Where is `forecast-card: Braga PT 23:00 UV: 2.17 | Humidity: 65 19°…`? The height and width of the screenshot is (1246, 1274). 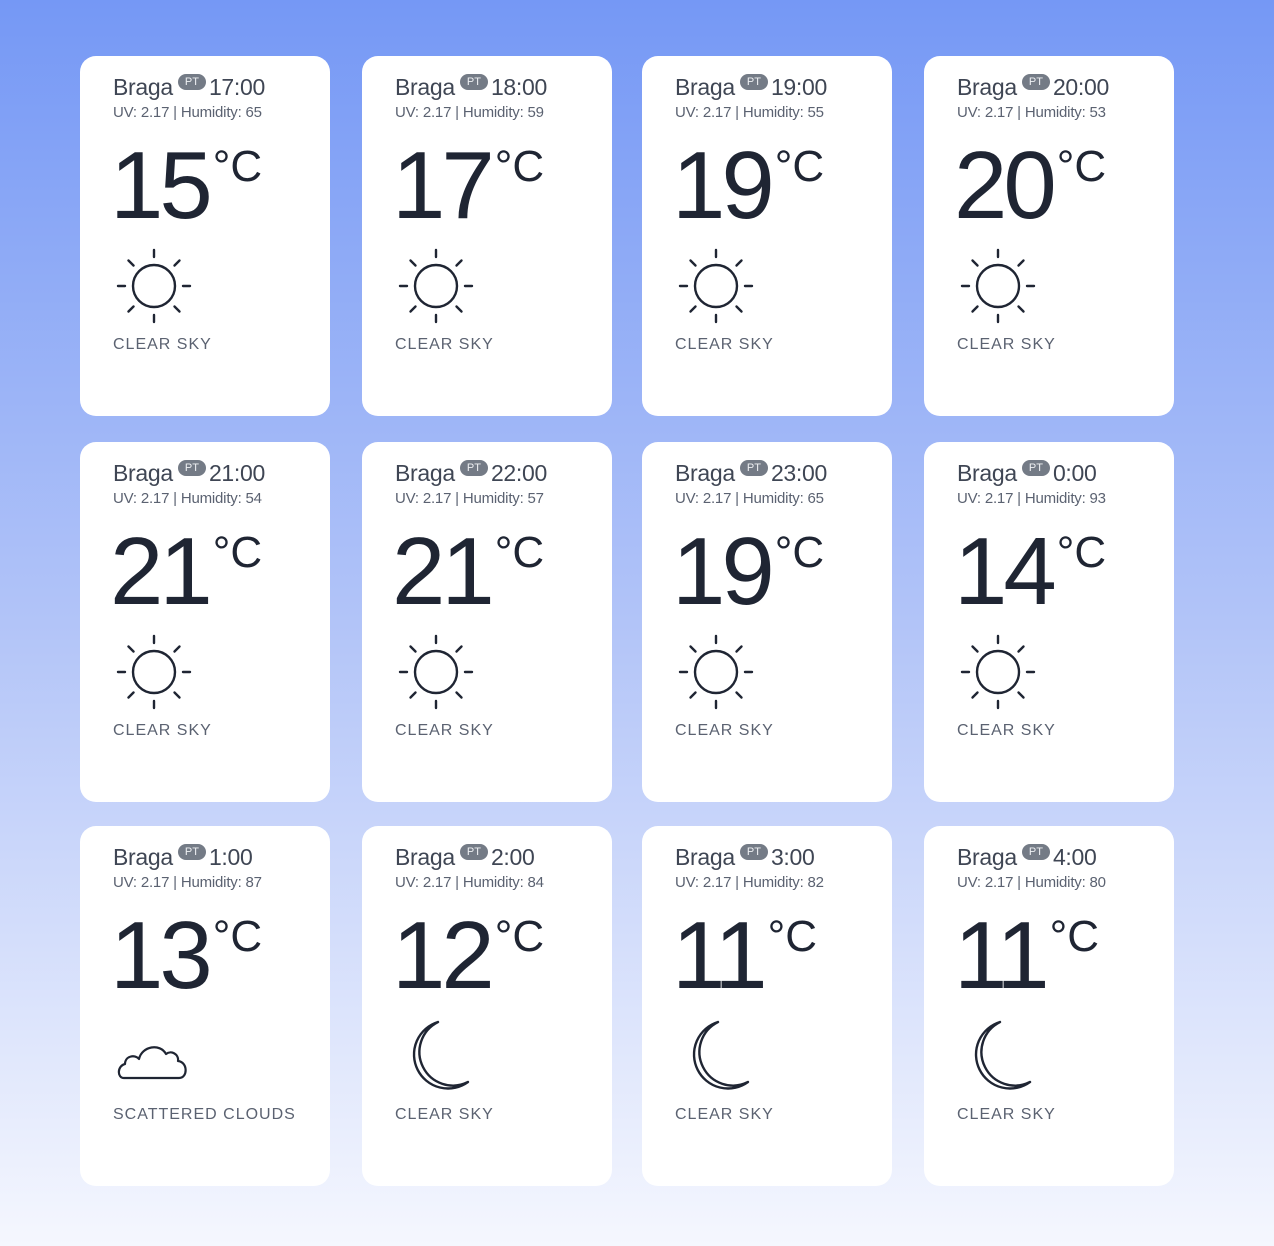
forecast-card: Braga PT 23:00 UV: 2.17 | Humidity: 65 19°… is located at coordinates (767, 622).